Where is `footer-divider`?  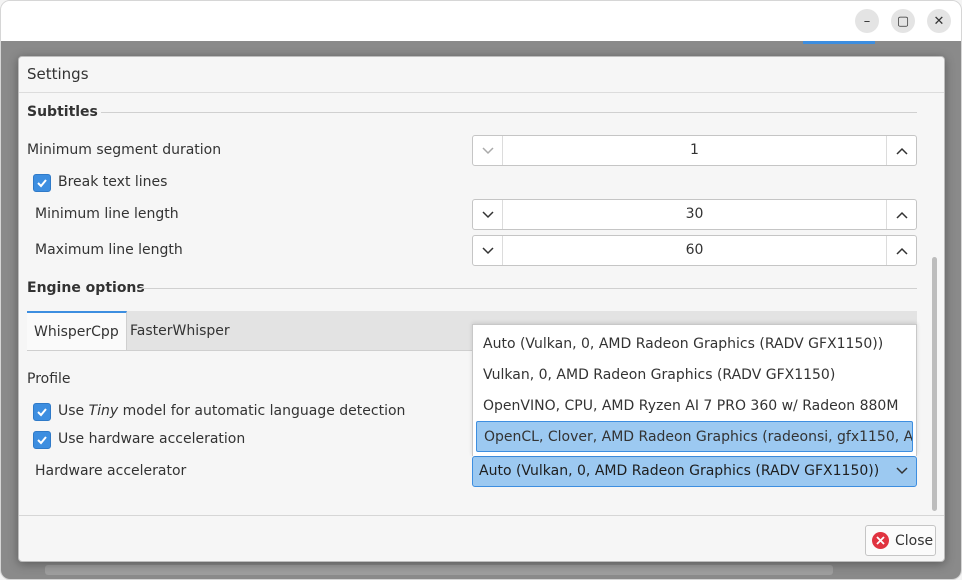 footer-divider is located at coordinates (481, 515).